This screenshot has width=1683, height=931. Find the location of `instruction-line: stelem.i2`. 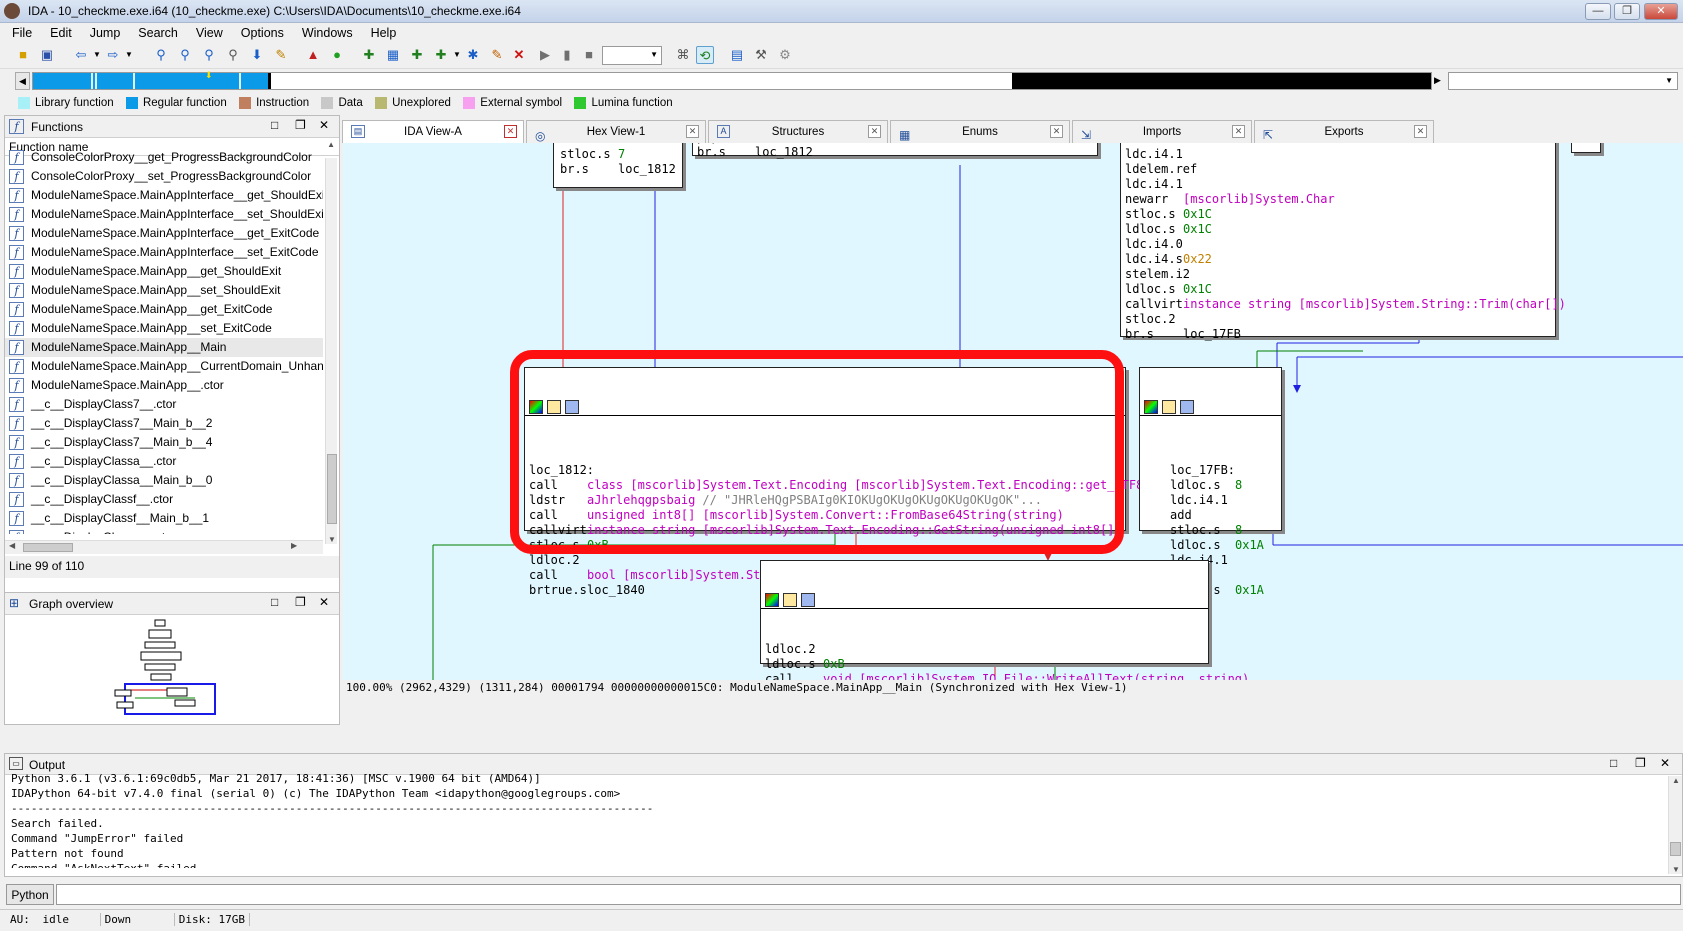

instruction-line: stelem.i2 is located at coordinates (1340, 274).